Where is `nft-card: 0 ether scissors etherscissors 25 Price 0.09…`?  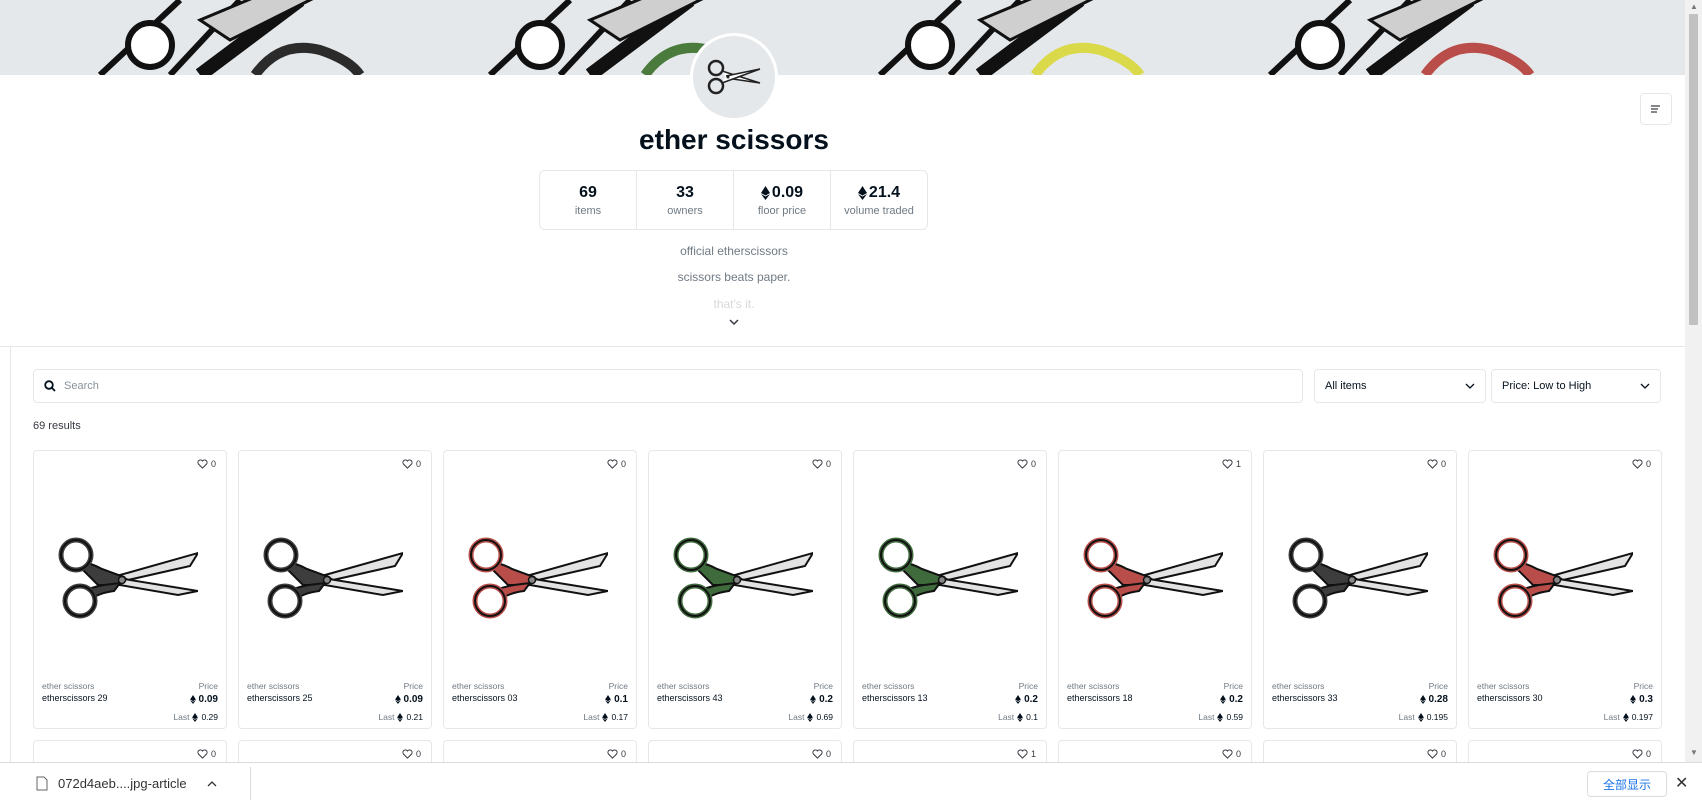
nft-card: 0 ether scissors etherscissors 25 Price 0.09… is located at coordinates (335, 589).